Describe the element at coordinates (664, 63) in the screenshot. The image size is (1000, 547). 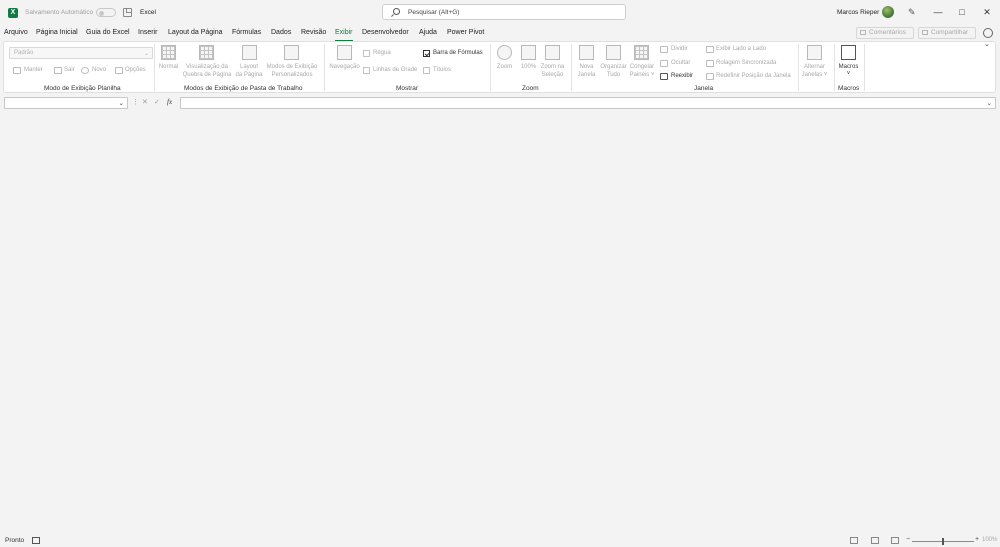
I see `hide-icon` at that location.